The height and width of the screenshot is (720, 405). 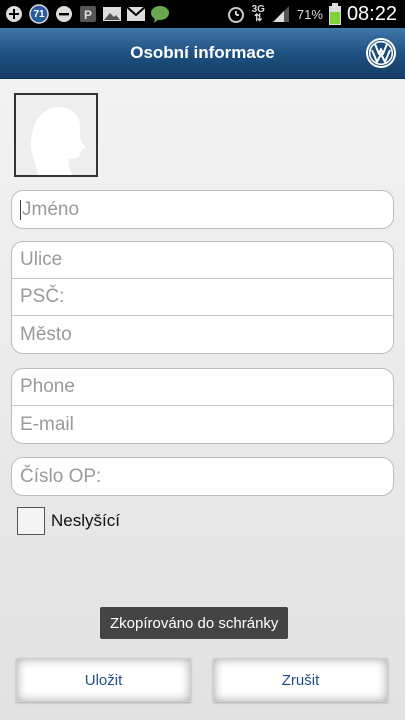 I want to click on street-placeholder: Ulice, so click(x=41, y=259).